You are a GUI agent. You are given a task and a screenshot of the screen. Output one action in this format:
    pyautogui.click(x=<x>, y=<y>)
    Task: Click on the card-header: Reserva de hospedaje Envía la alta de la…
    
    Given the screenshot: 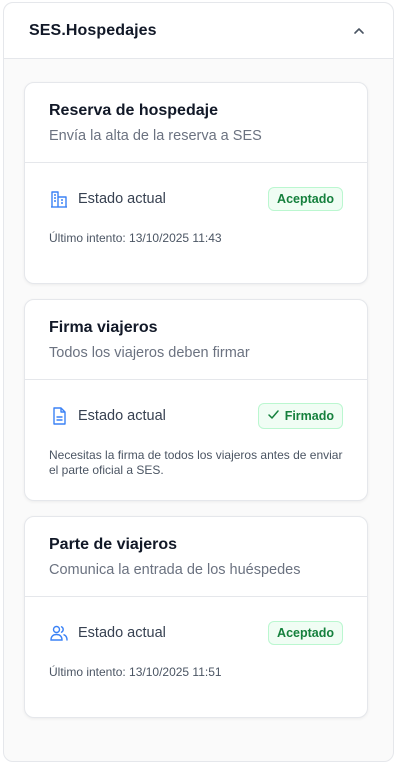 What is the action you would take?
    pyautogui.click(x=196, y=123)
    